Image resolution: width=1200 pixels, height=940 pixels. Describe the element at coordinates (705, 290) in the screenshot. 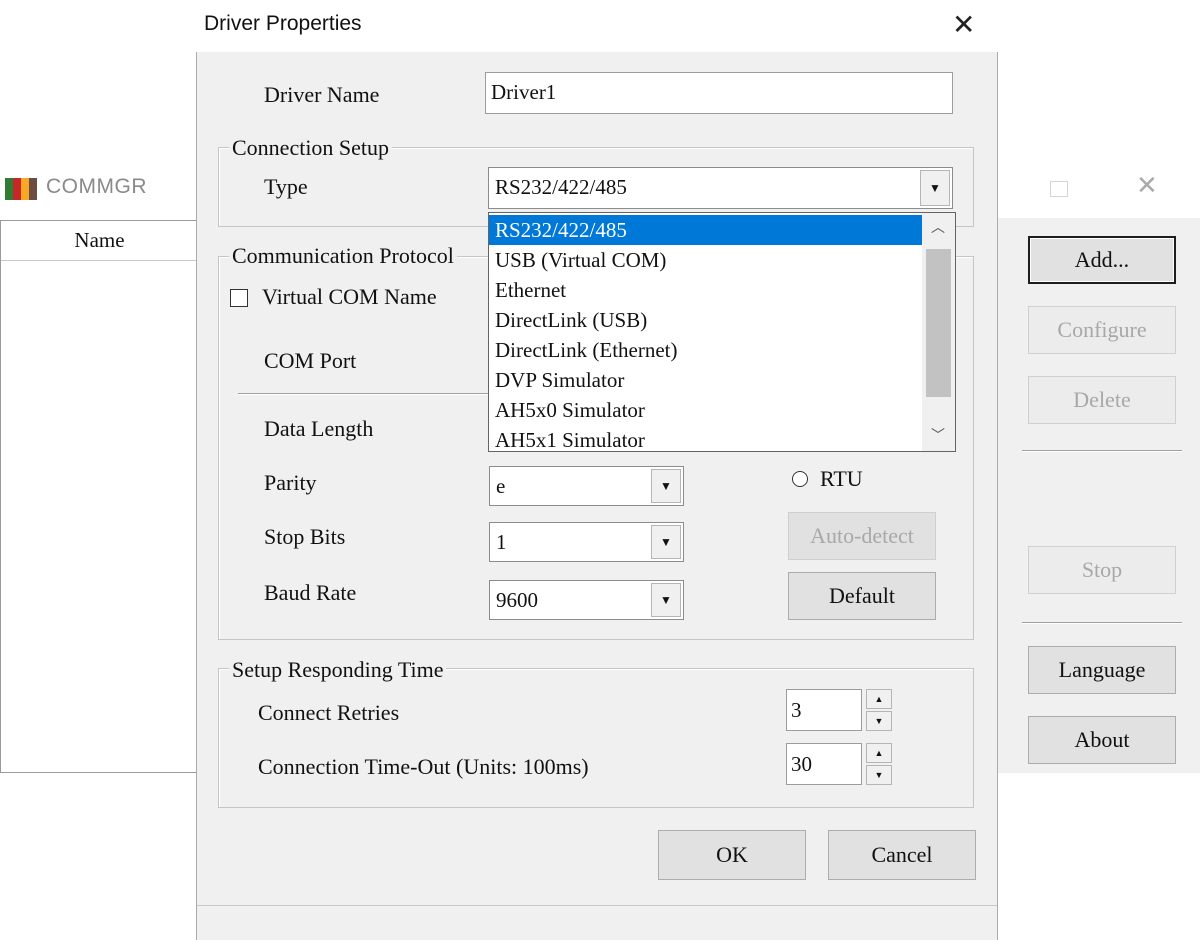

I see `type-option: Ethernet` at that location.